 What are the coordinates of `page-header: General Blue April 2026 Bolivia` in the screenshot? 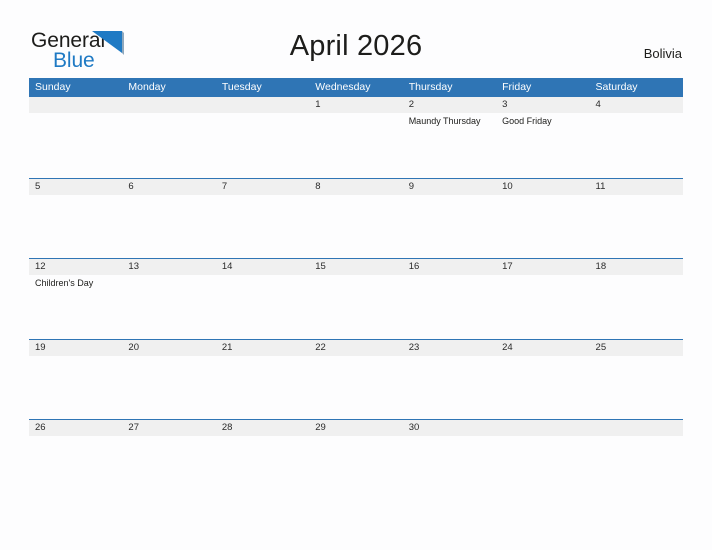 It's located at (356, 38).